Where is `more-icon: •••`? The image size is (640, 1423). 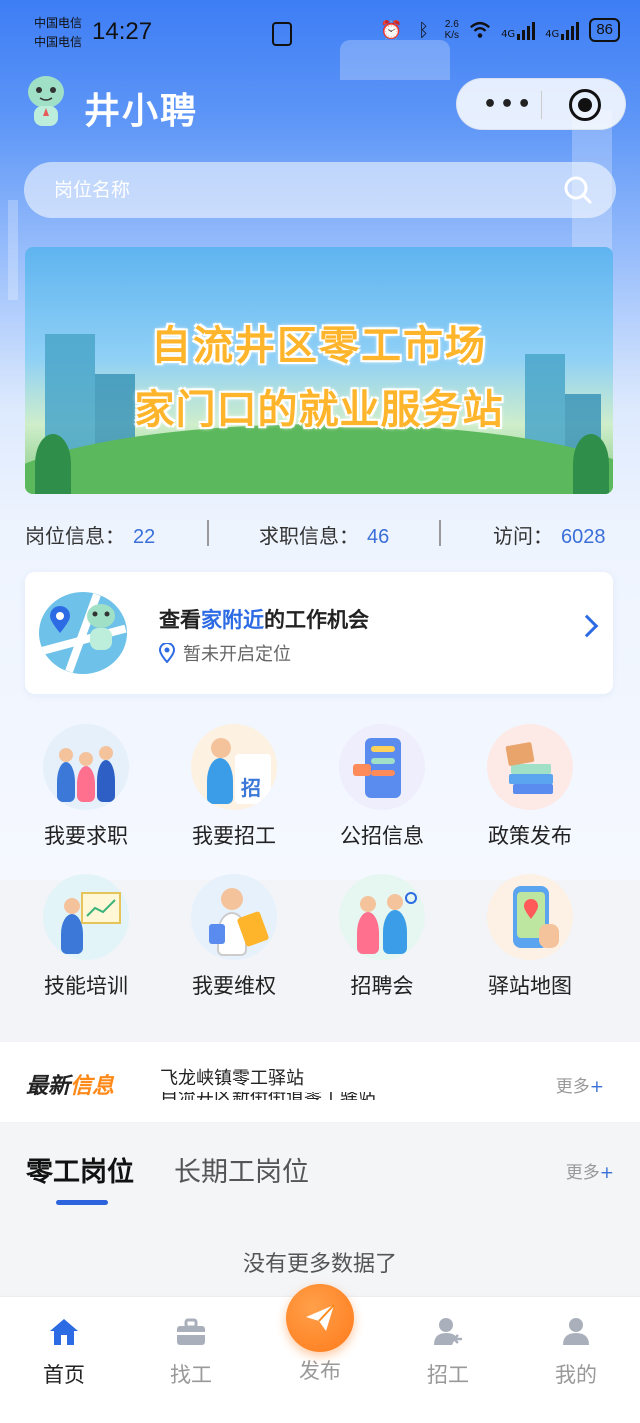
more-icon: ••• is located at coordinates (508, 104).